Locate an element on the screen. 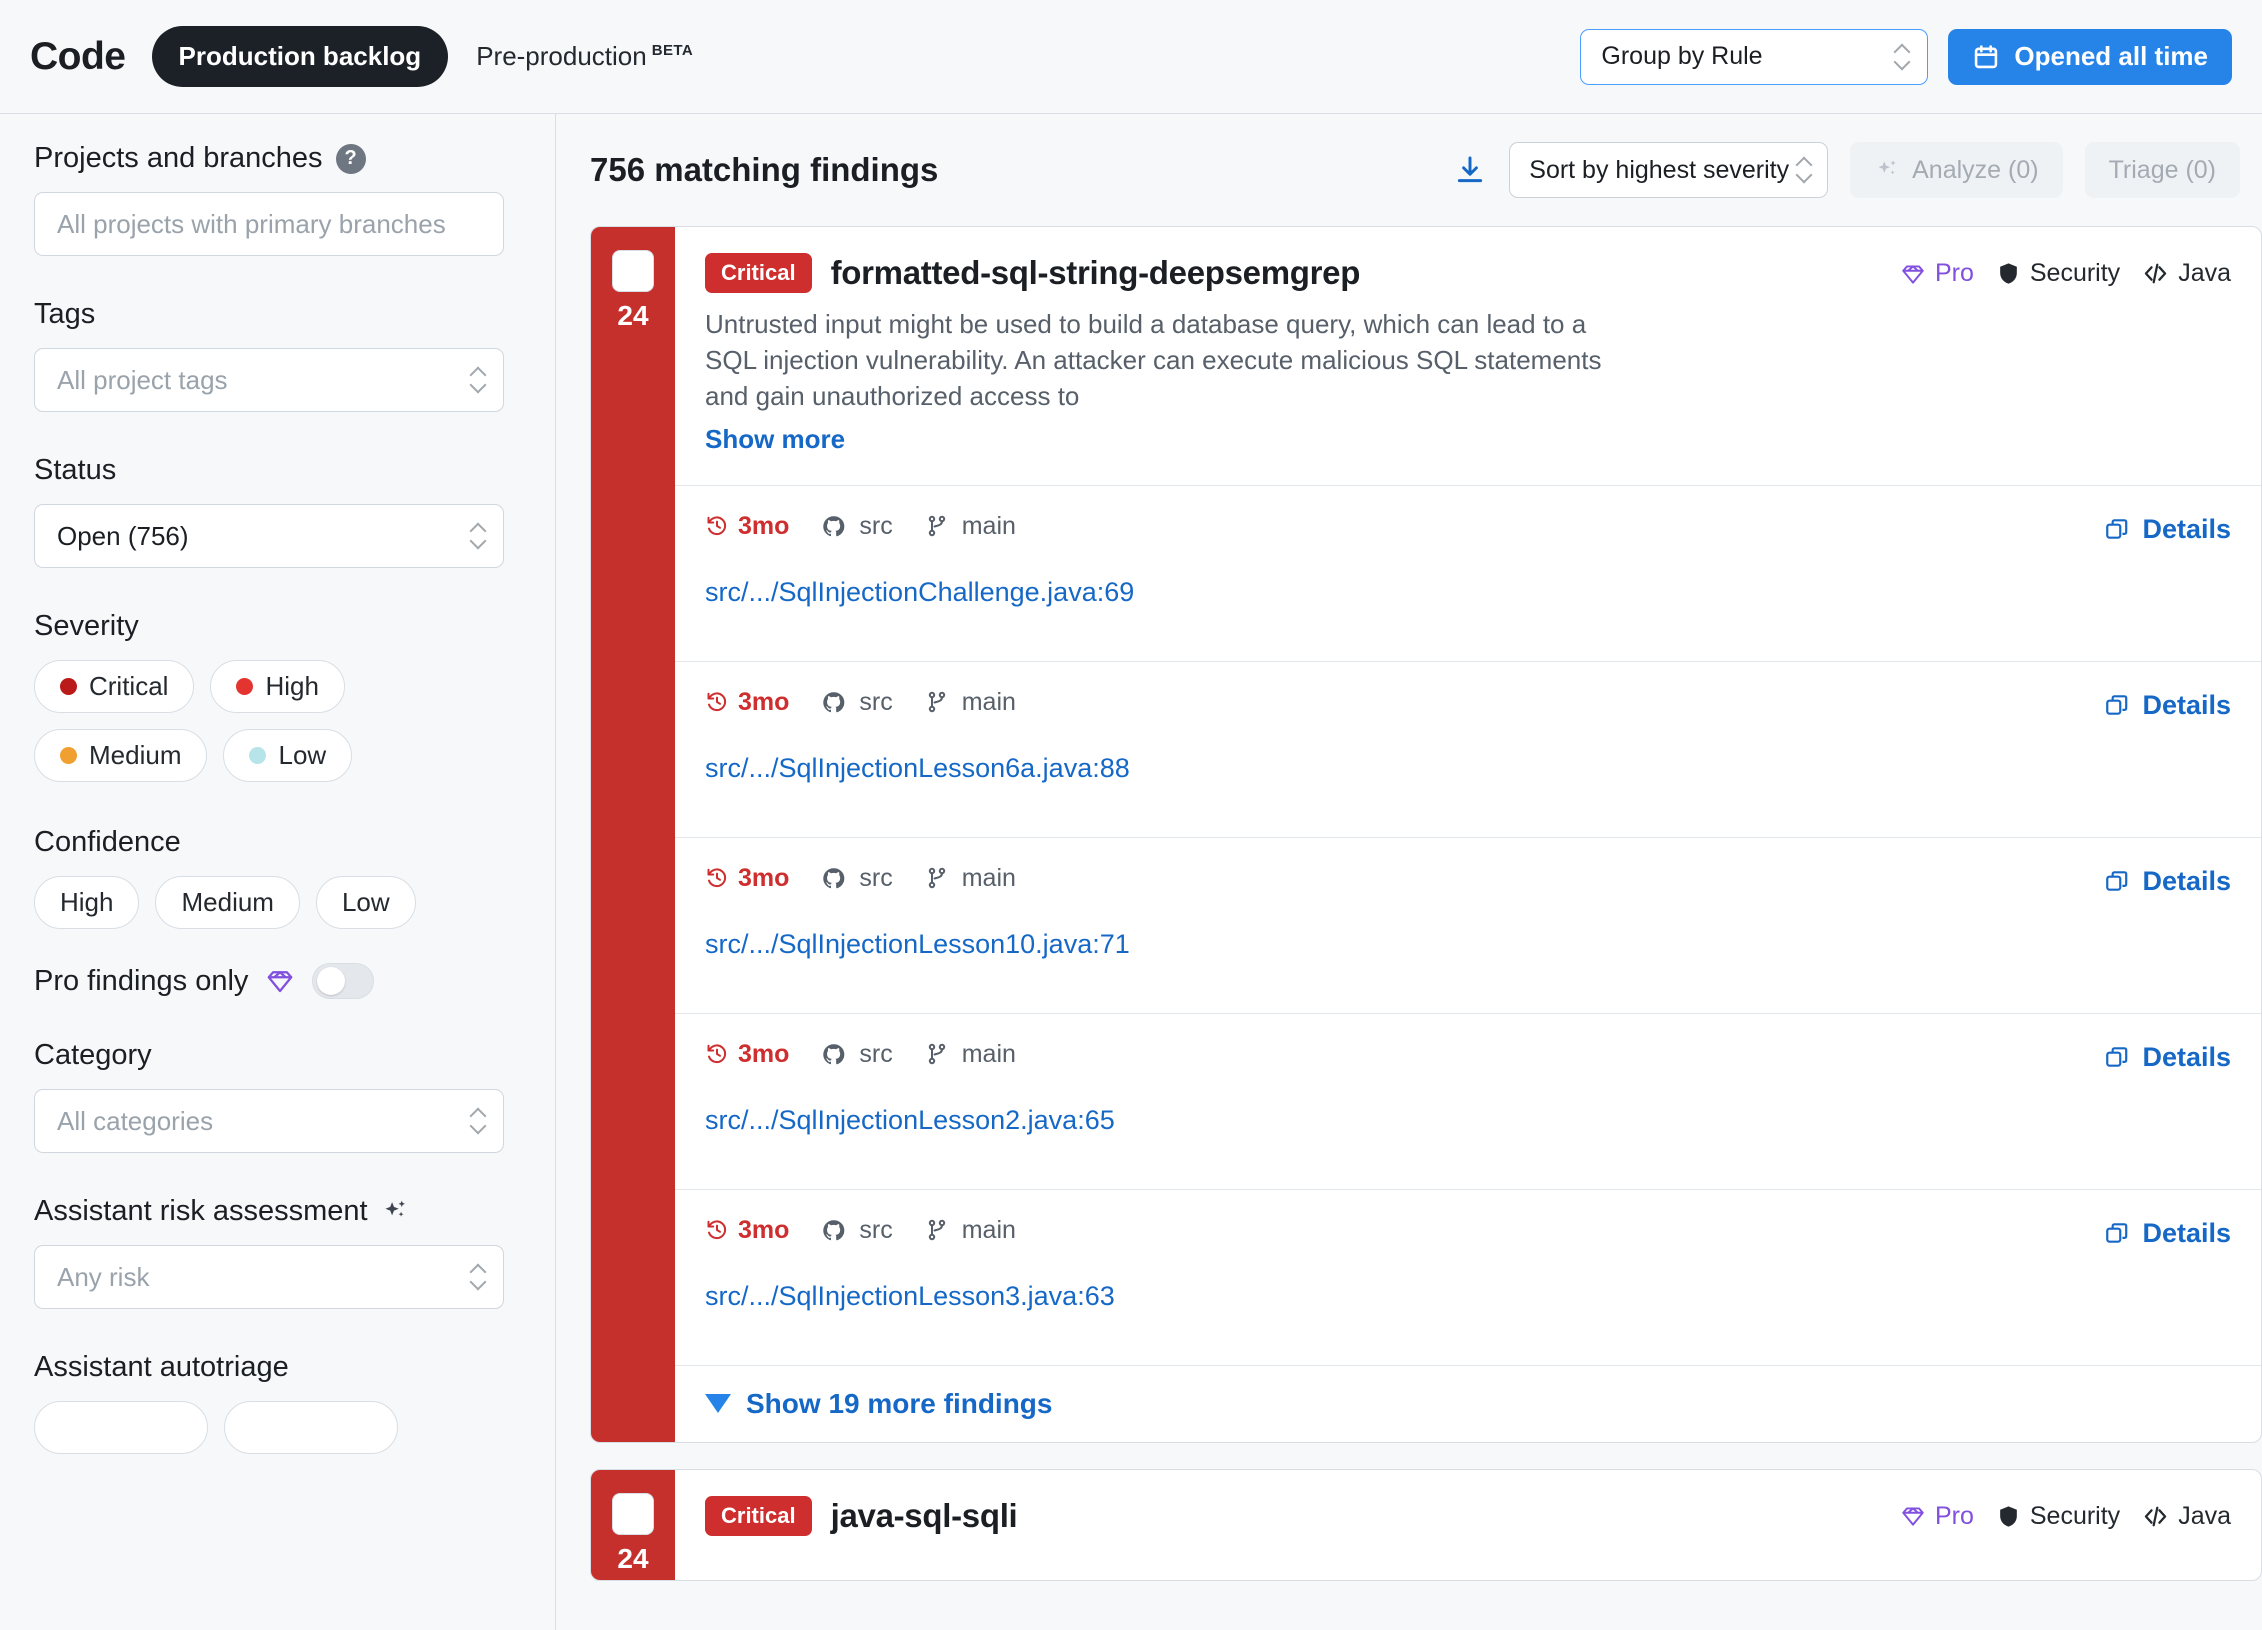  rule-header-main: Critical java-sql-sqli is located at coordinates (1302, 1522).